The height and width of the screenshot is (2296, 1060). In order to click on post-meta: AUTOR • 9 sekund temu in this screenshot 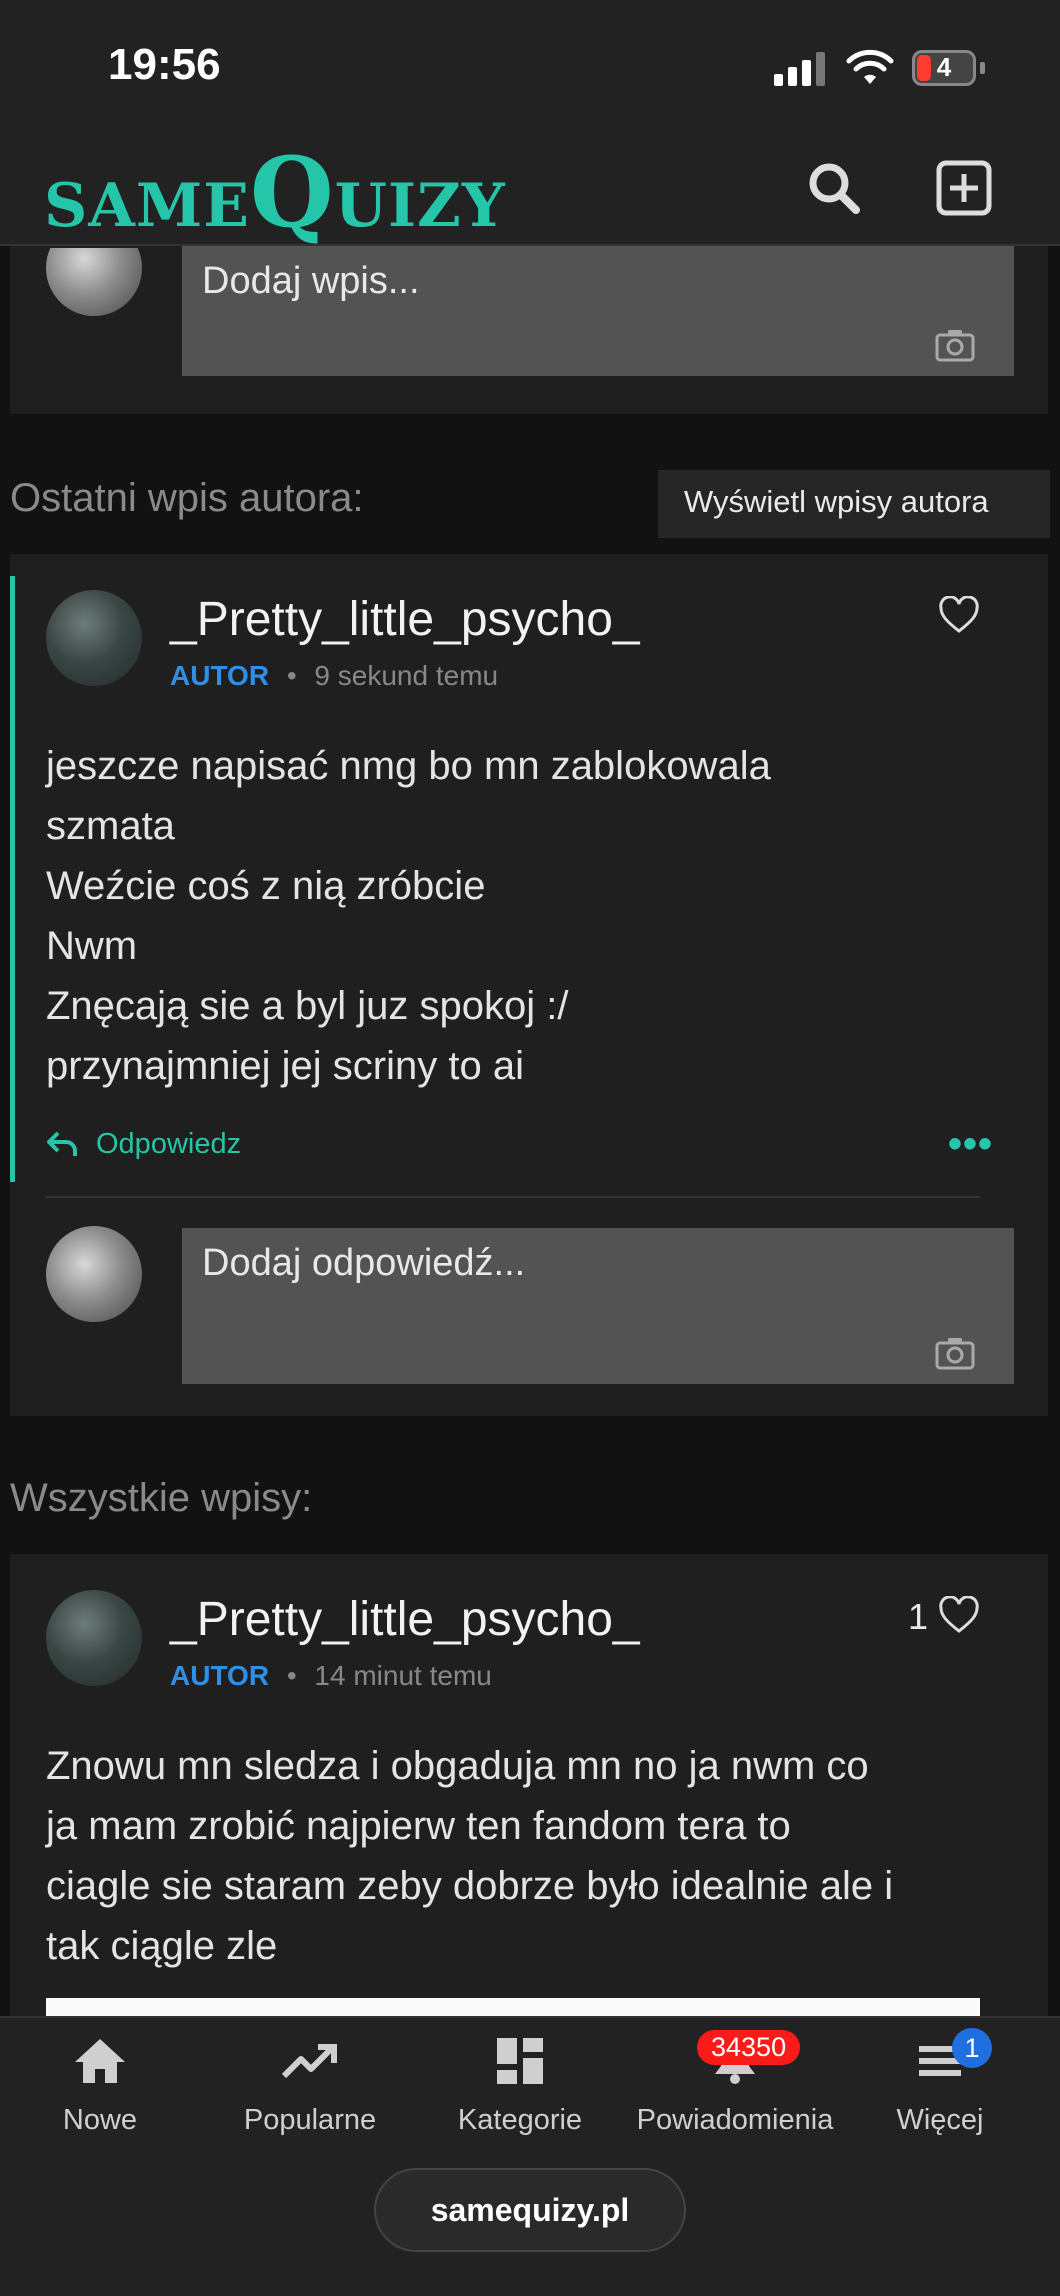, I will do `click(334, 676)`.